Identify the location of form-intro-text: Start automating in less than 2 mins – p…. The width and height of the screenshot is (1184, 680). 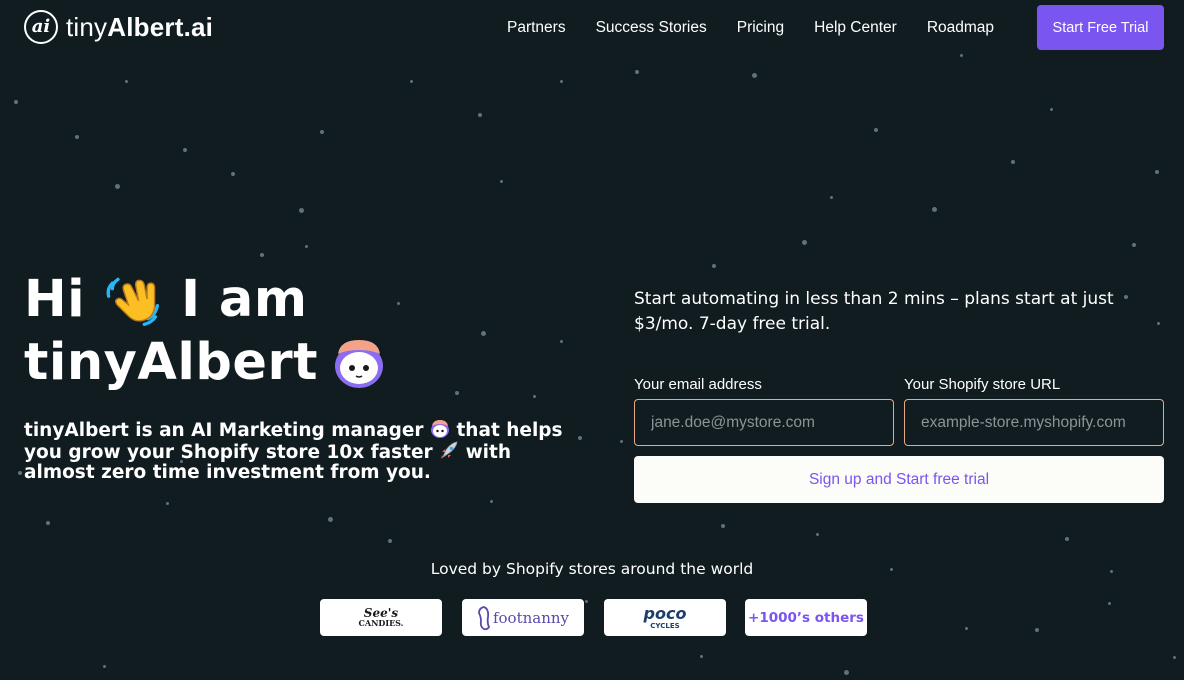
(874, 311).